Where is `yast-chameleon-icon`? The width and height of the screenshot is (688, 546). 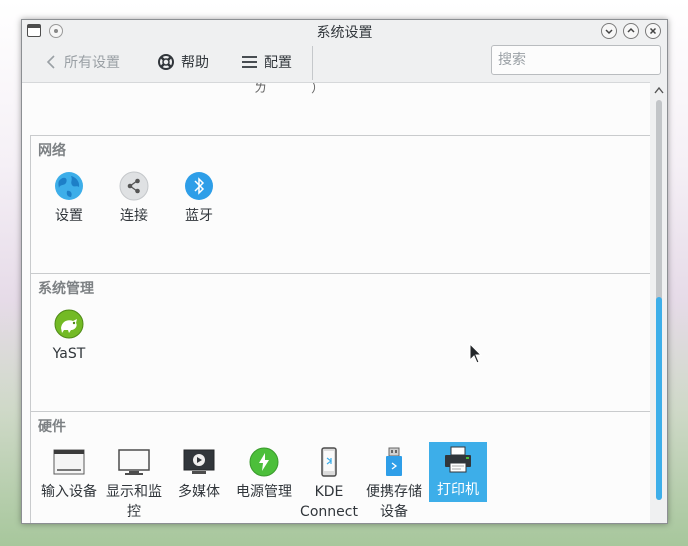 yast-chameleon-icon is located at coordinates (69, 324).